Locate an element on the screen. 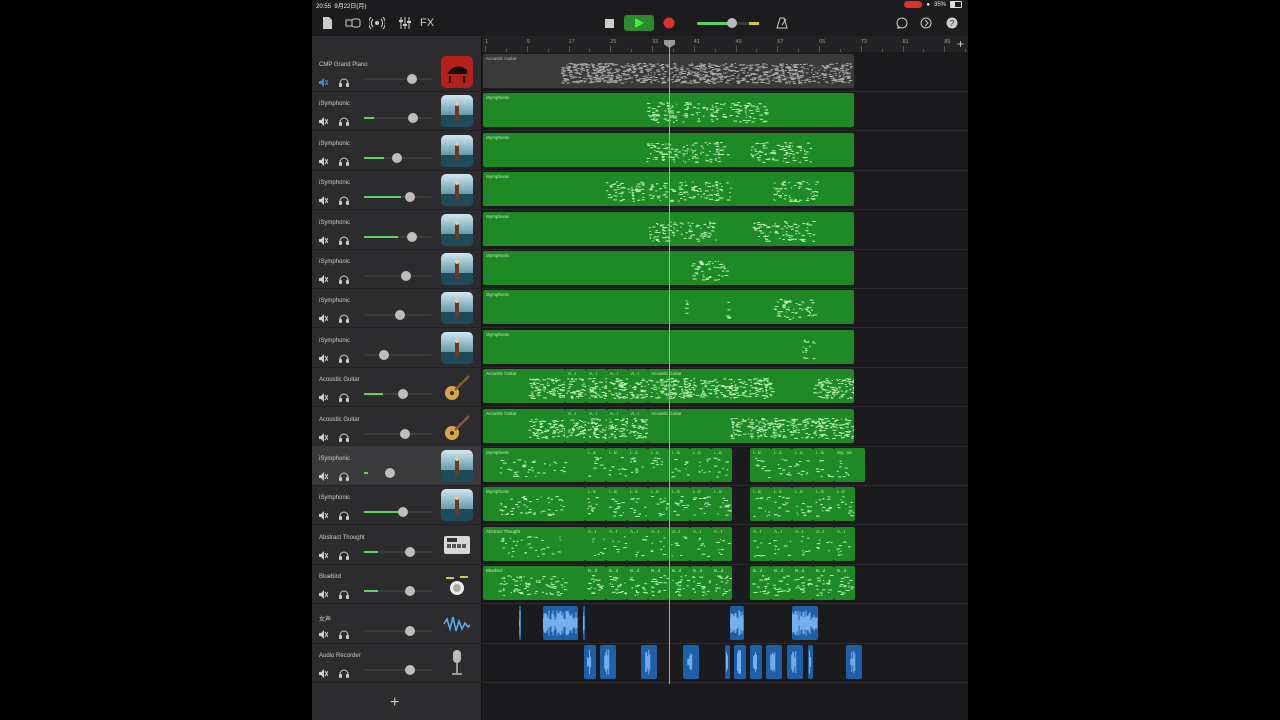 This screenshot has width=1280, height=720. add-section-icon: + is located at coordinates (960, 44).